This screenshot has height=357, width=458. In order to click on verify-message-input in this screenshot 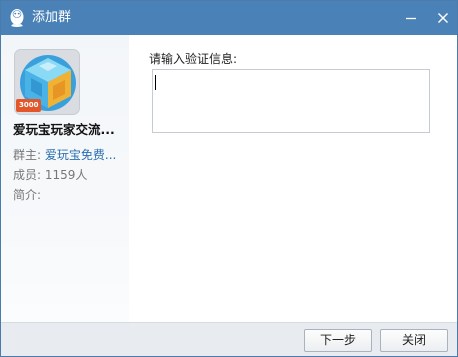, I will do `click(291, 101)`.